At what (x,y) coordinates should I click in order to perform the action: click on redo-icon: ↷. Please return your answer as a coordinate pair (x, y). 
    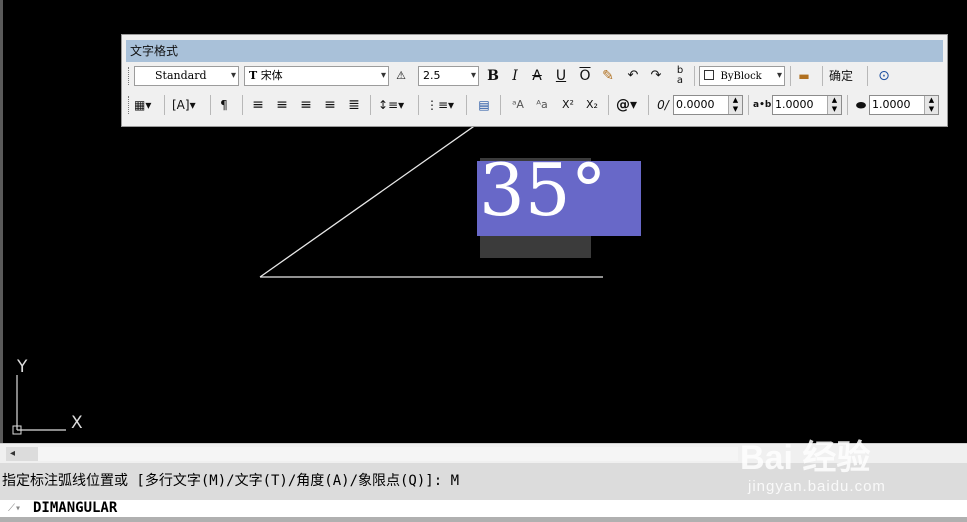
    Looking at the image, I should click on (656, 76).